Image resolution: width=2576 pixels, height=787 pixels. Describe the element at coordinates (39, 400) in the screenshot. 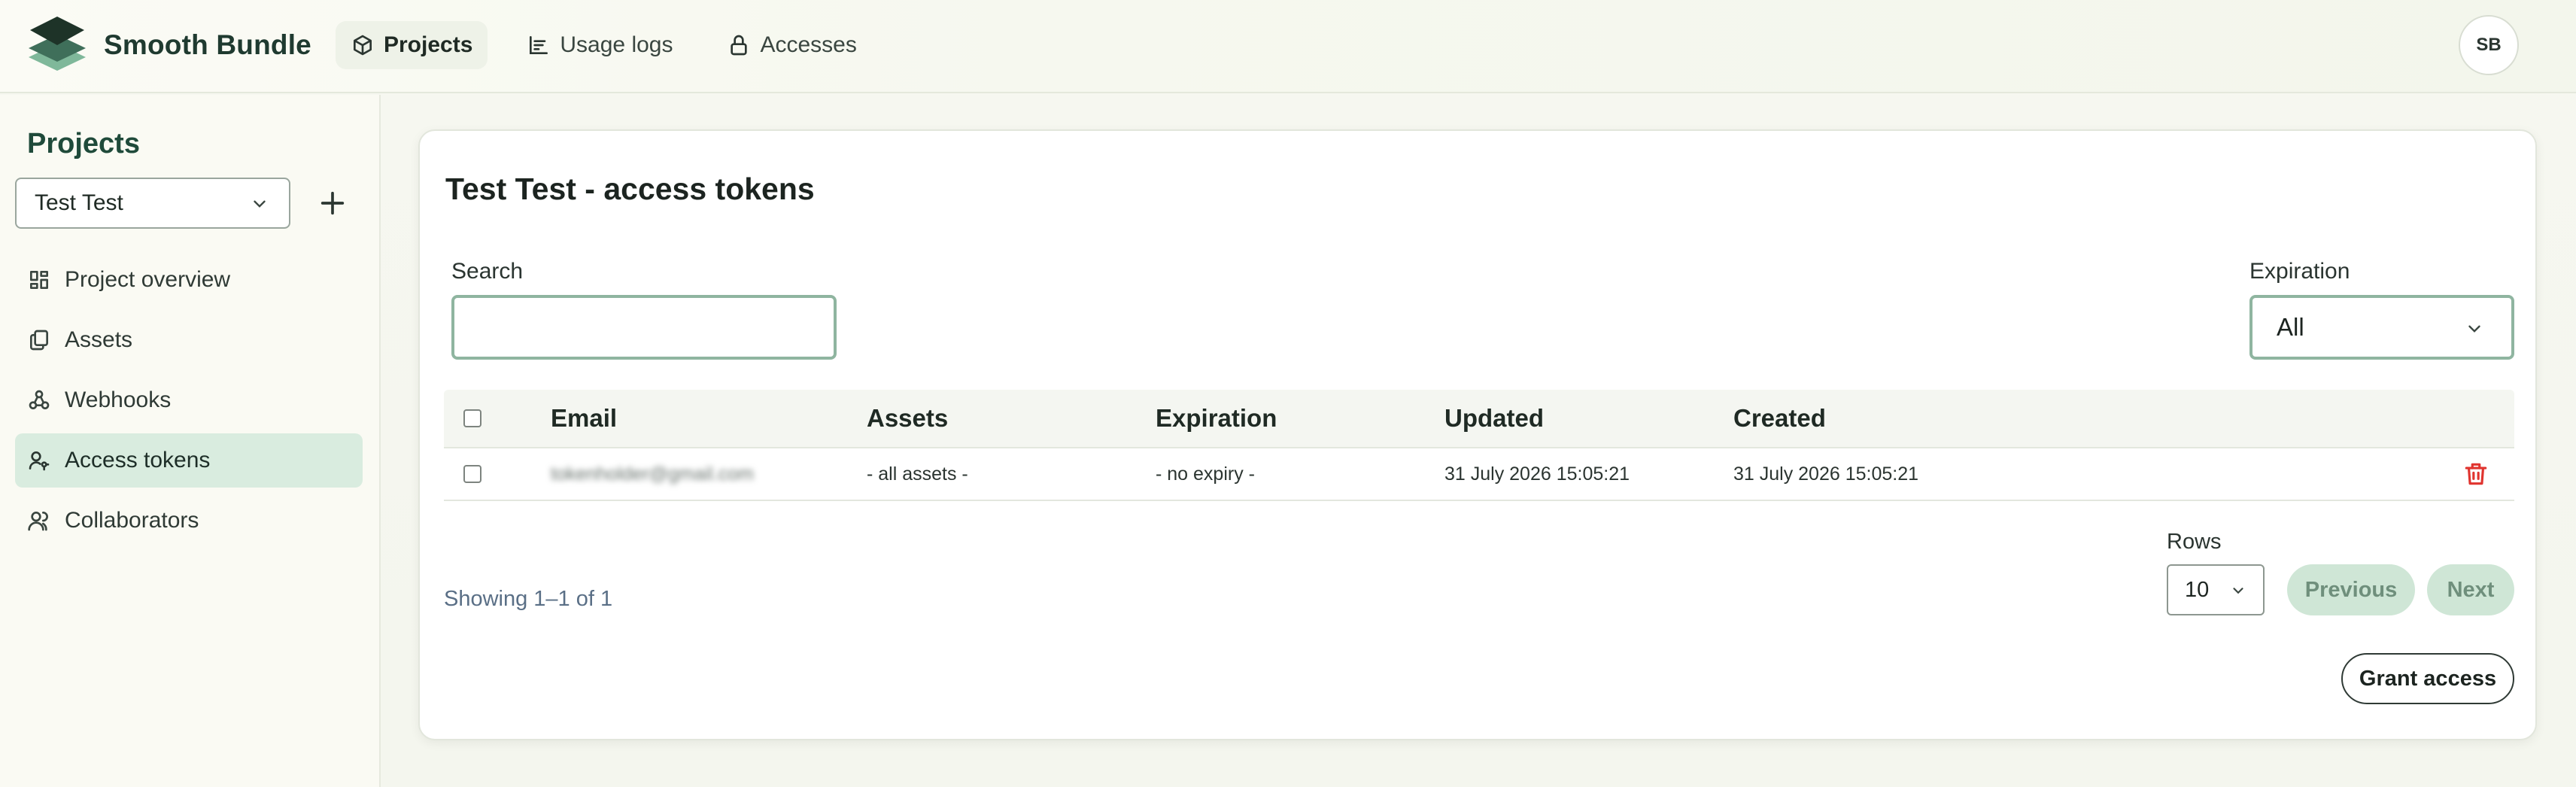

I see `webhook-icon` at that location.